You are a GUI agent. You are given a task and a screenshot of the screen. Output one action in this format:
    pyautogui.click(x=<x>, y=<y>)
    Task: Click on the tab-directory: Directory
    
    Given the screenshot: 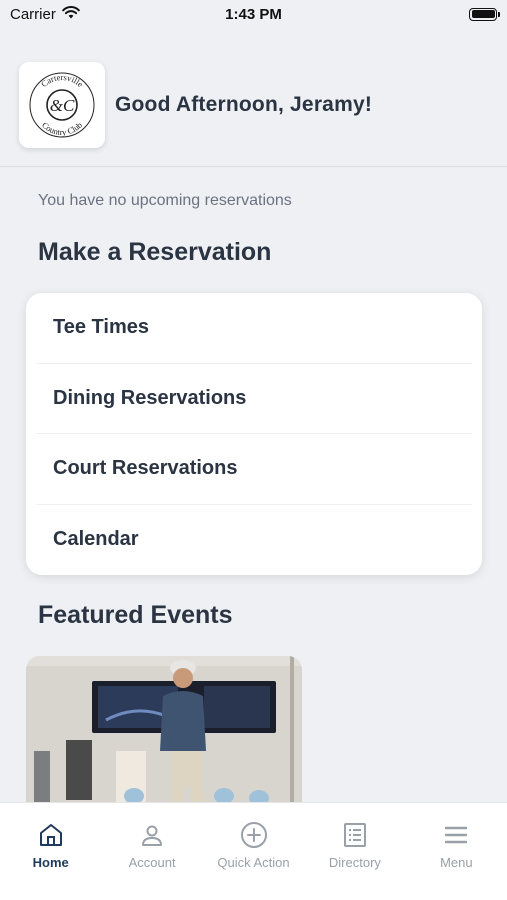 What is the action you would take?
    pyautogui.click(x=354, y=851)
    